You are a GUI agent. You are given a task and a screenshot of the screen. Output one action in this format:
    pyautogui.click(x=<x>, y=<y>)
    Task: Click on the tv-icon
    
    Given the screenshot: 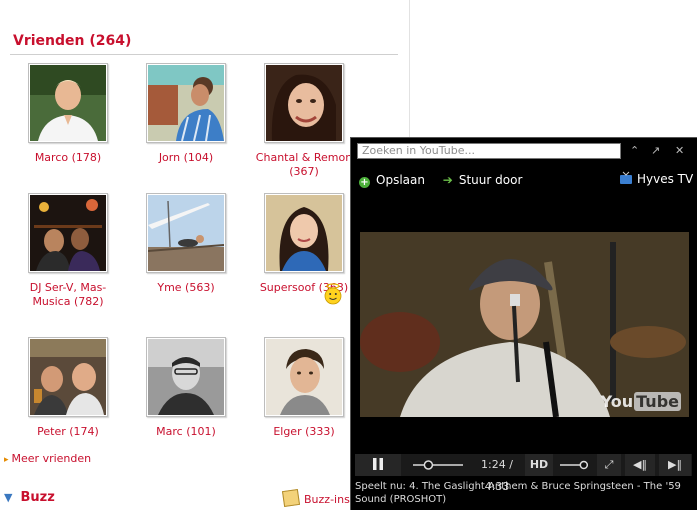 What is the action you would take?
    pyautogui.click(x=626, y=177)
    